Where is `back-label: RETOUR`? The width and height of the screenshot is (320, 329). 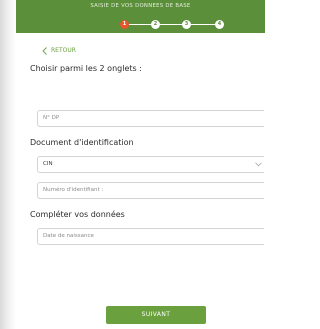
back-label: RETOUR is located at coordinates (63, 50).